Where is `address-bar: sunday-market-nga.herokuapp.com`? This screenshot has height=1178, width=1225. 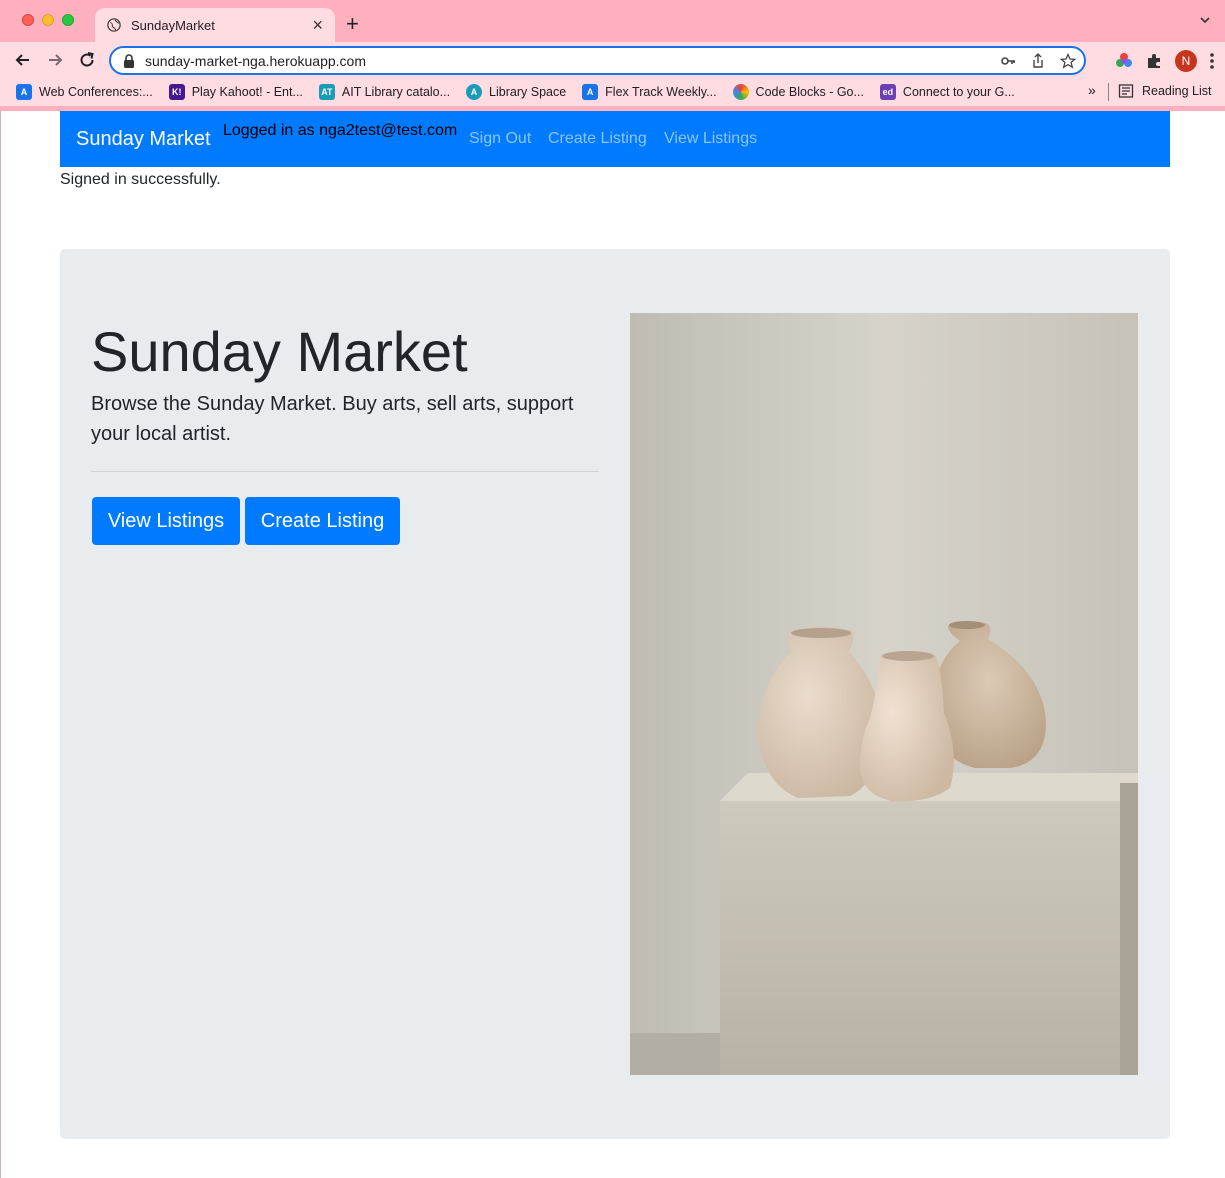 address-bar: sunday-market-nga.herokuapp.com is located at coordinates (597, 60).